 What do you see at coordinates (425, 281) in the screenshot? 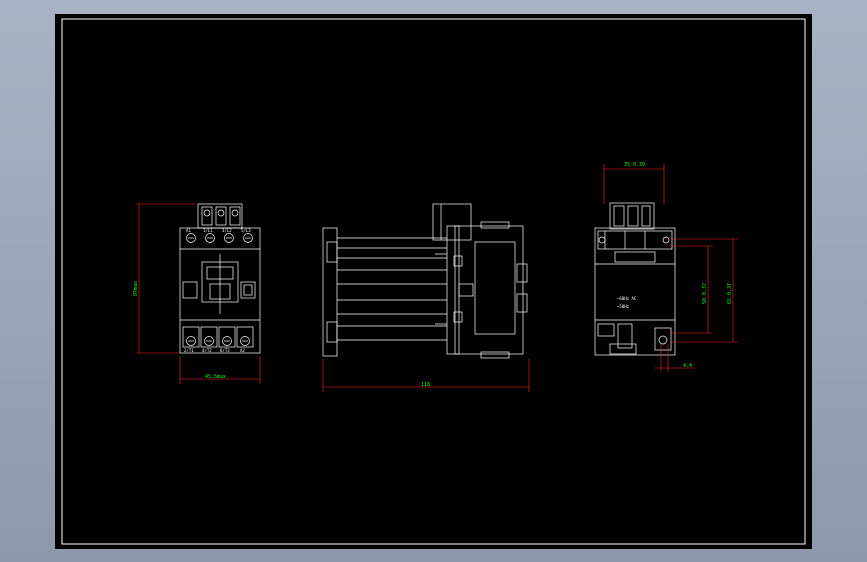
I see `side-view` at bounding box center [425, 281].